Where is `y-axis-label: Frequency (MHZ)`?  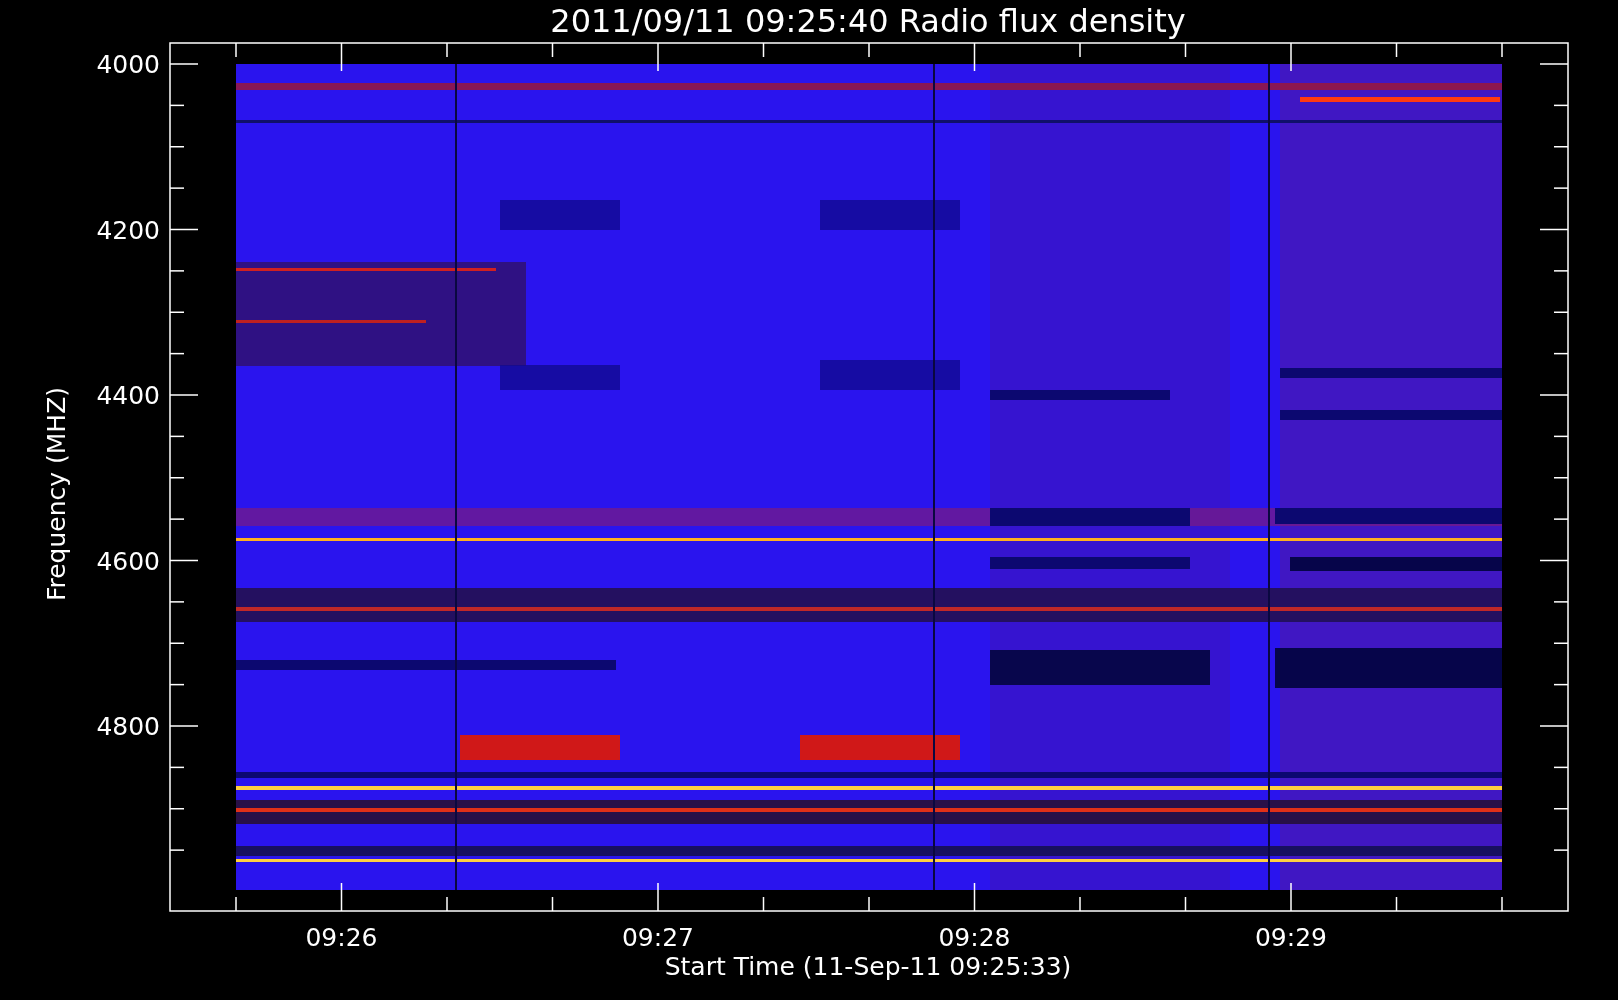 y-axis-label: Frequency (MHZ) is located at coordinates (56, 494).